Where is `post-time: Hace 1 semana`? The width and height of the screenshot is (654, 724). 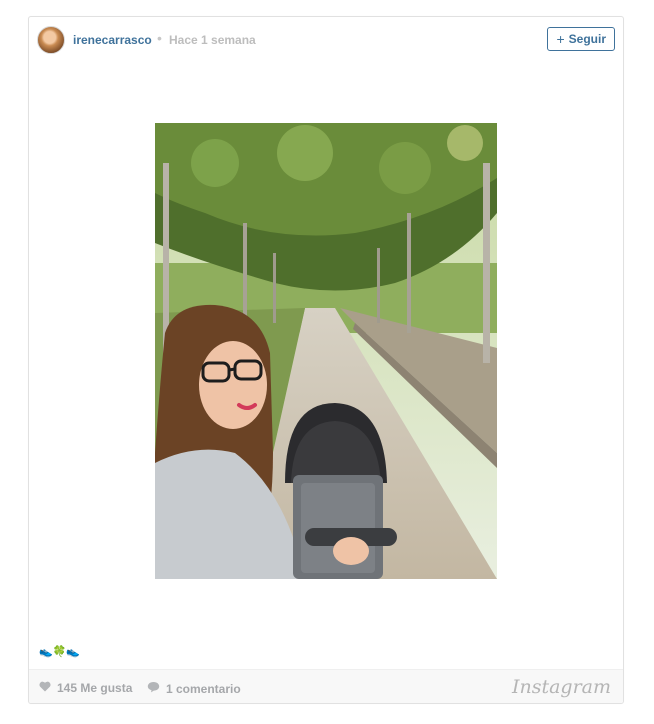 post-time: Hace 1 semana is located at coordinates (212, 40).